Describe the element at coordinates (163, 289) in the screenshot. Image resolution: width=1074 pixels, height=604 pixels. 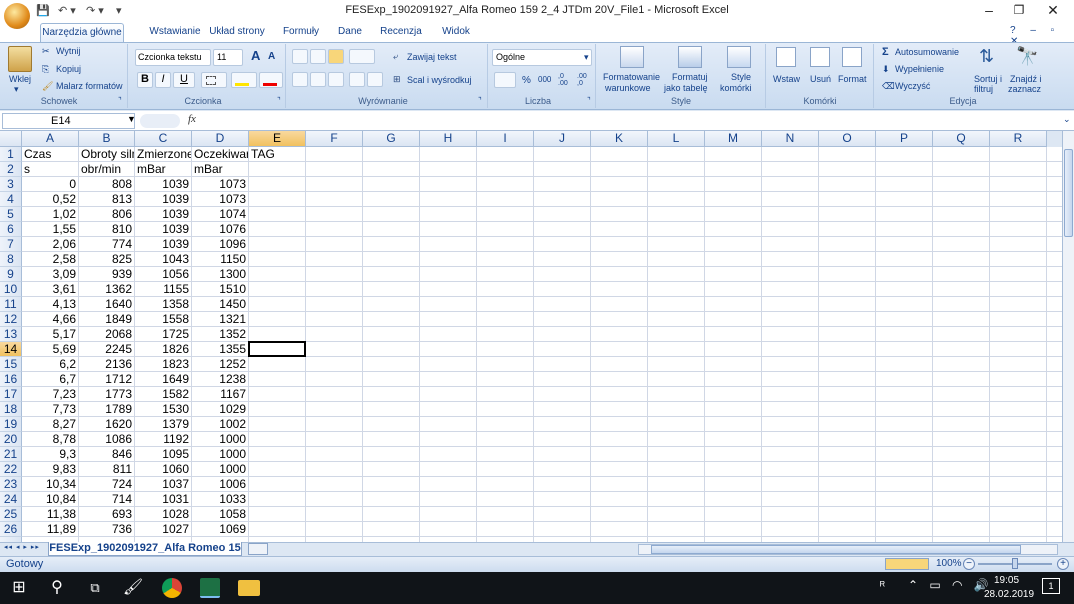
I see `cell-c10: 1155` at that location.